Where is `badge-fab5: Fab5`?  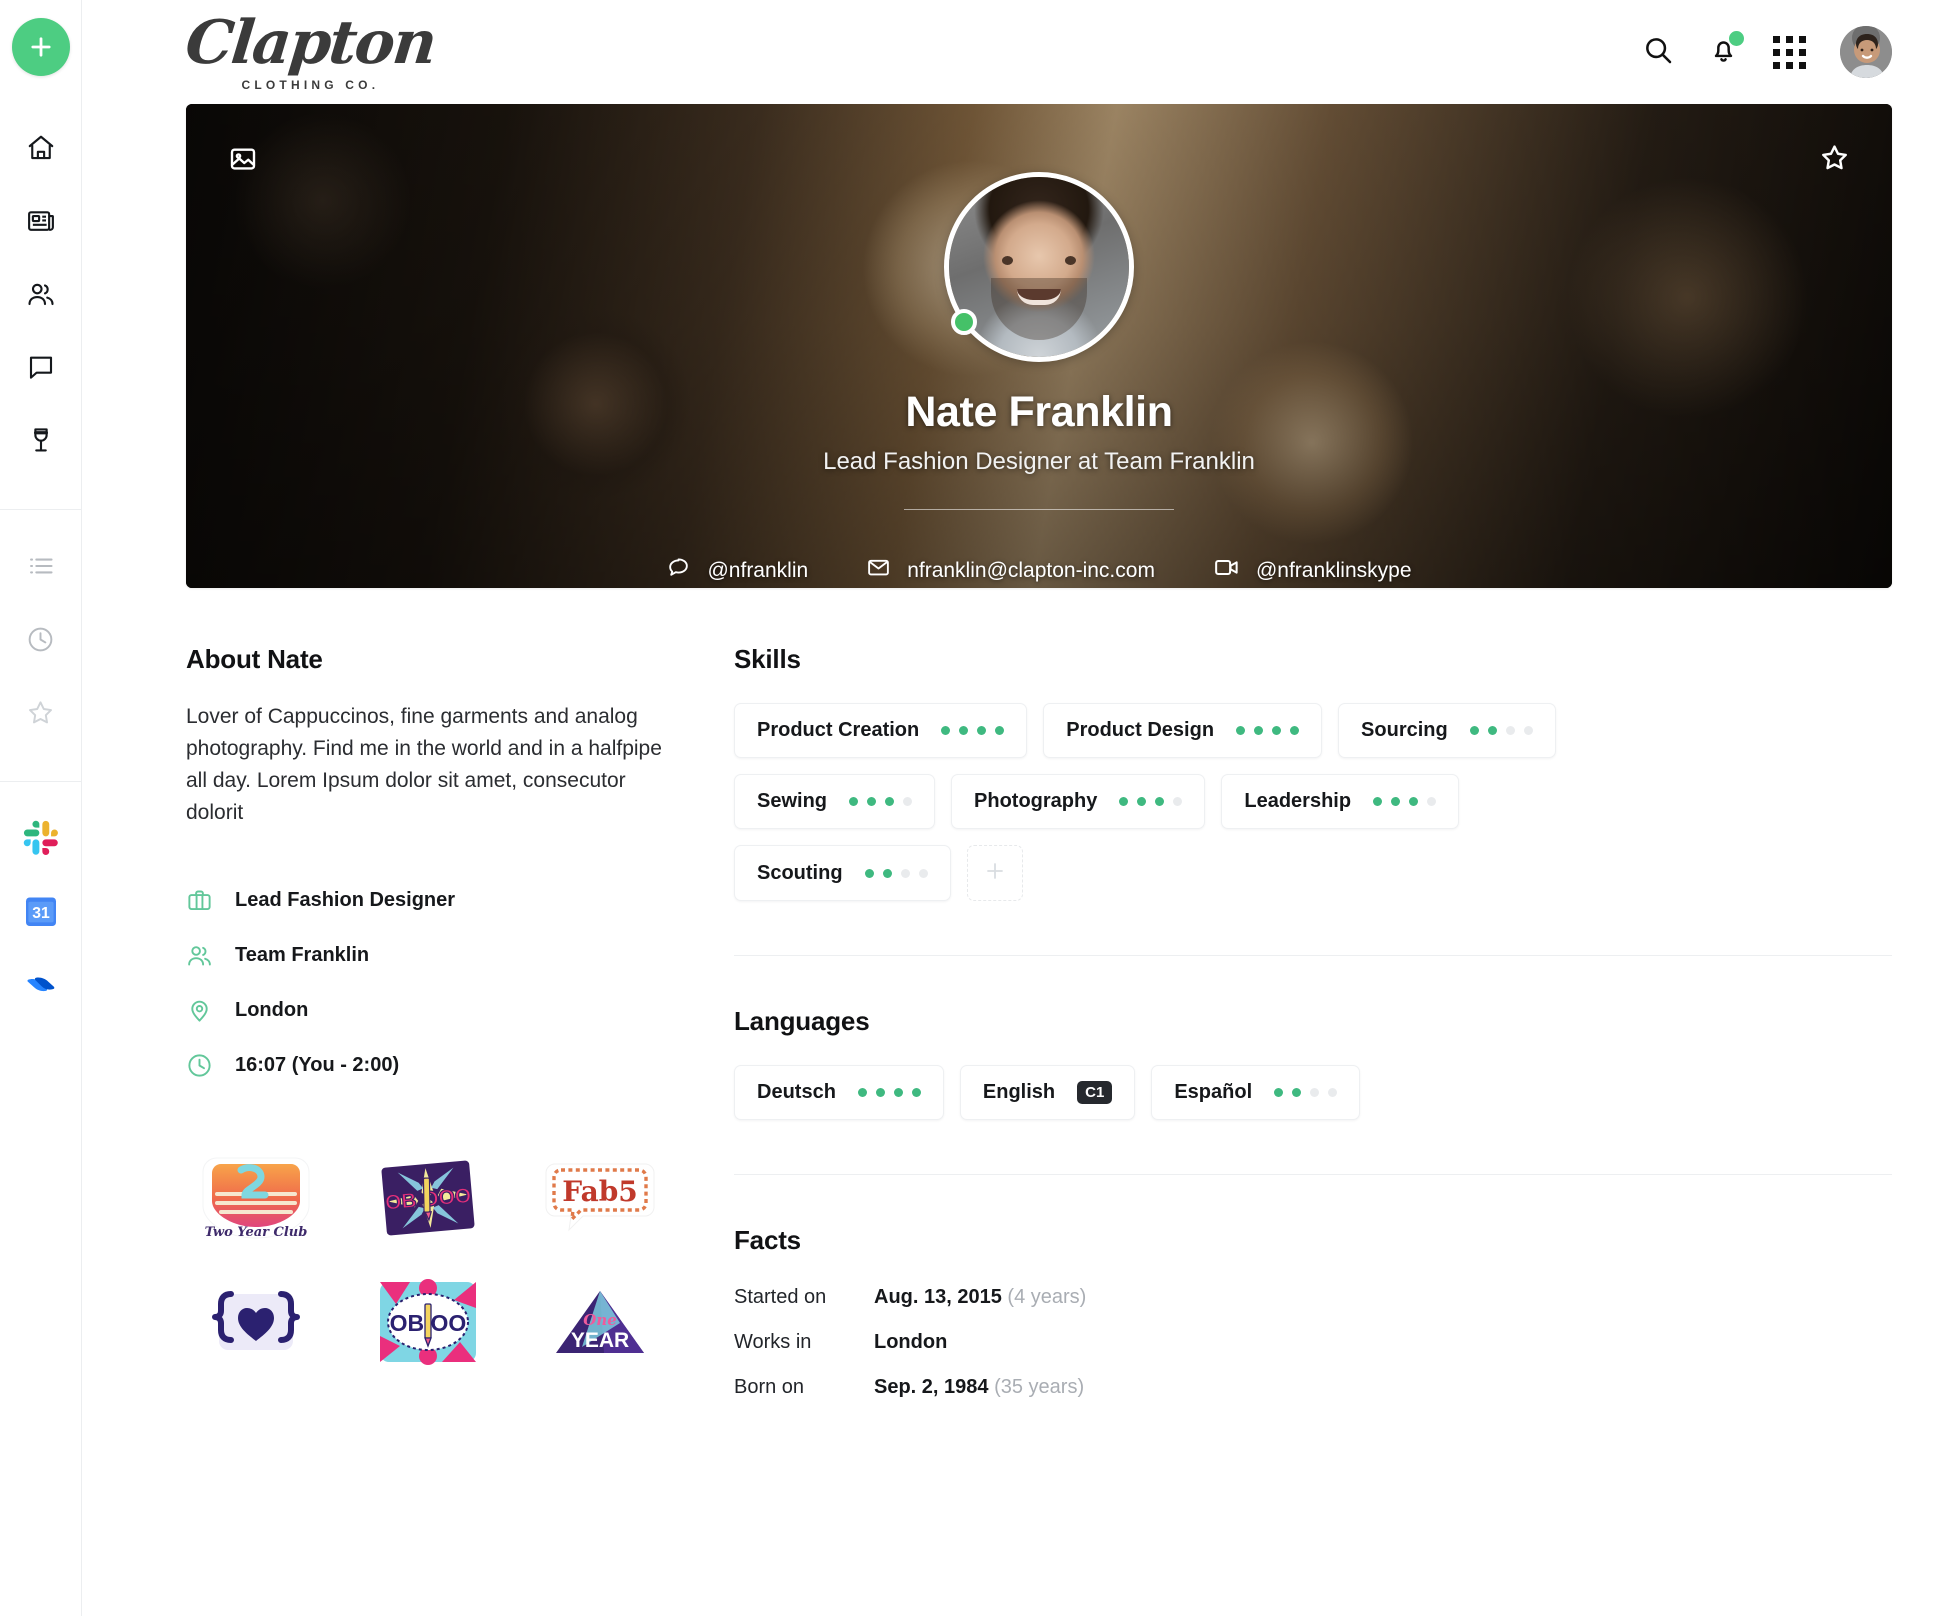
badge-fab5: Fab5 is located at coordinates (600, 1198).